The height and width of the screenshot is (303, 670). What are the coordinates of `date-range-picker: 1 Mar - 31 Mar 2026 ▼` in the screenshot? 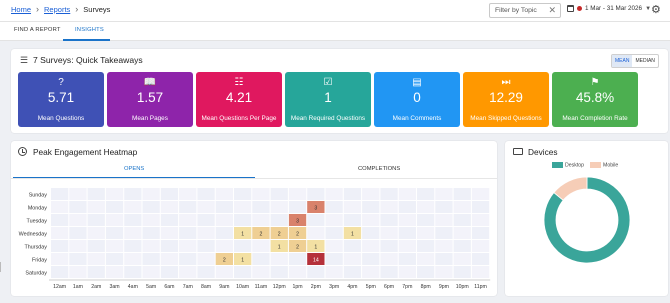 It's located at (609, 8).